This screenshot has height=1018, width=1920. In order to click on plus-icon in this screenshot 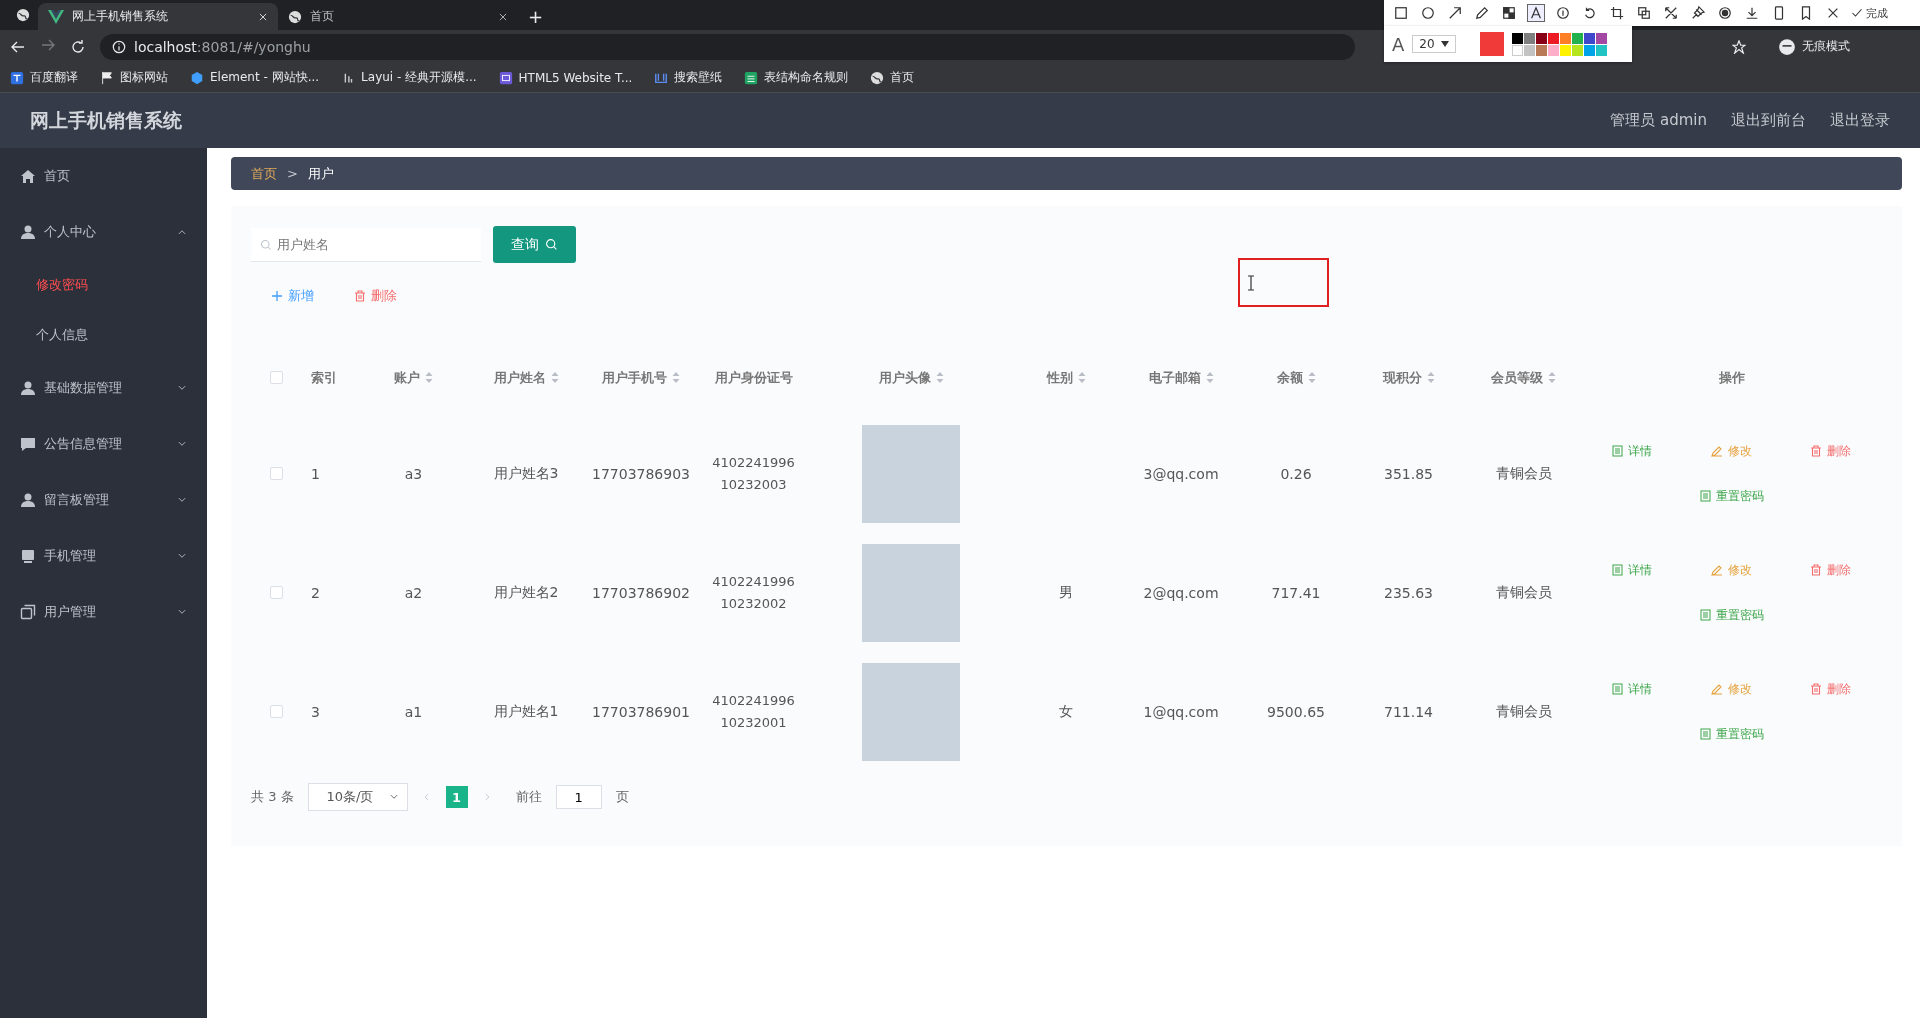, I will do `click(277, 296)`.